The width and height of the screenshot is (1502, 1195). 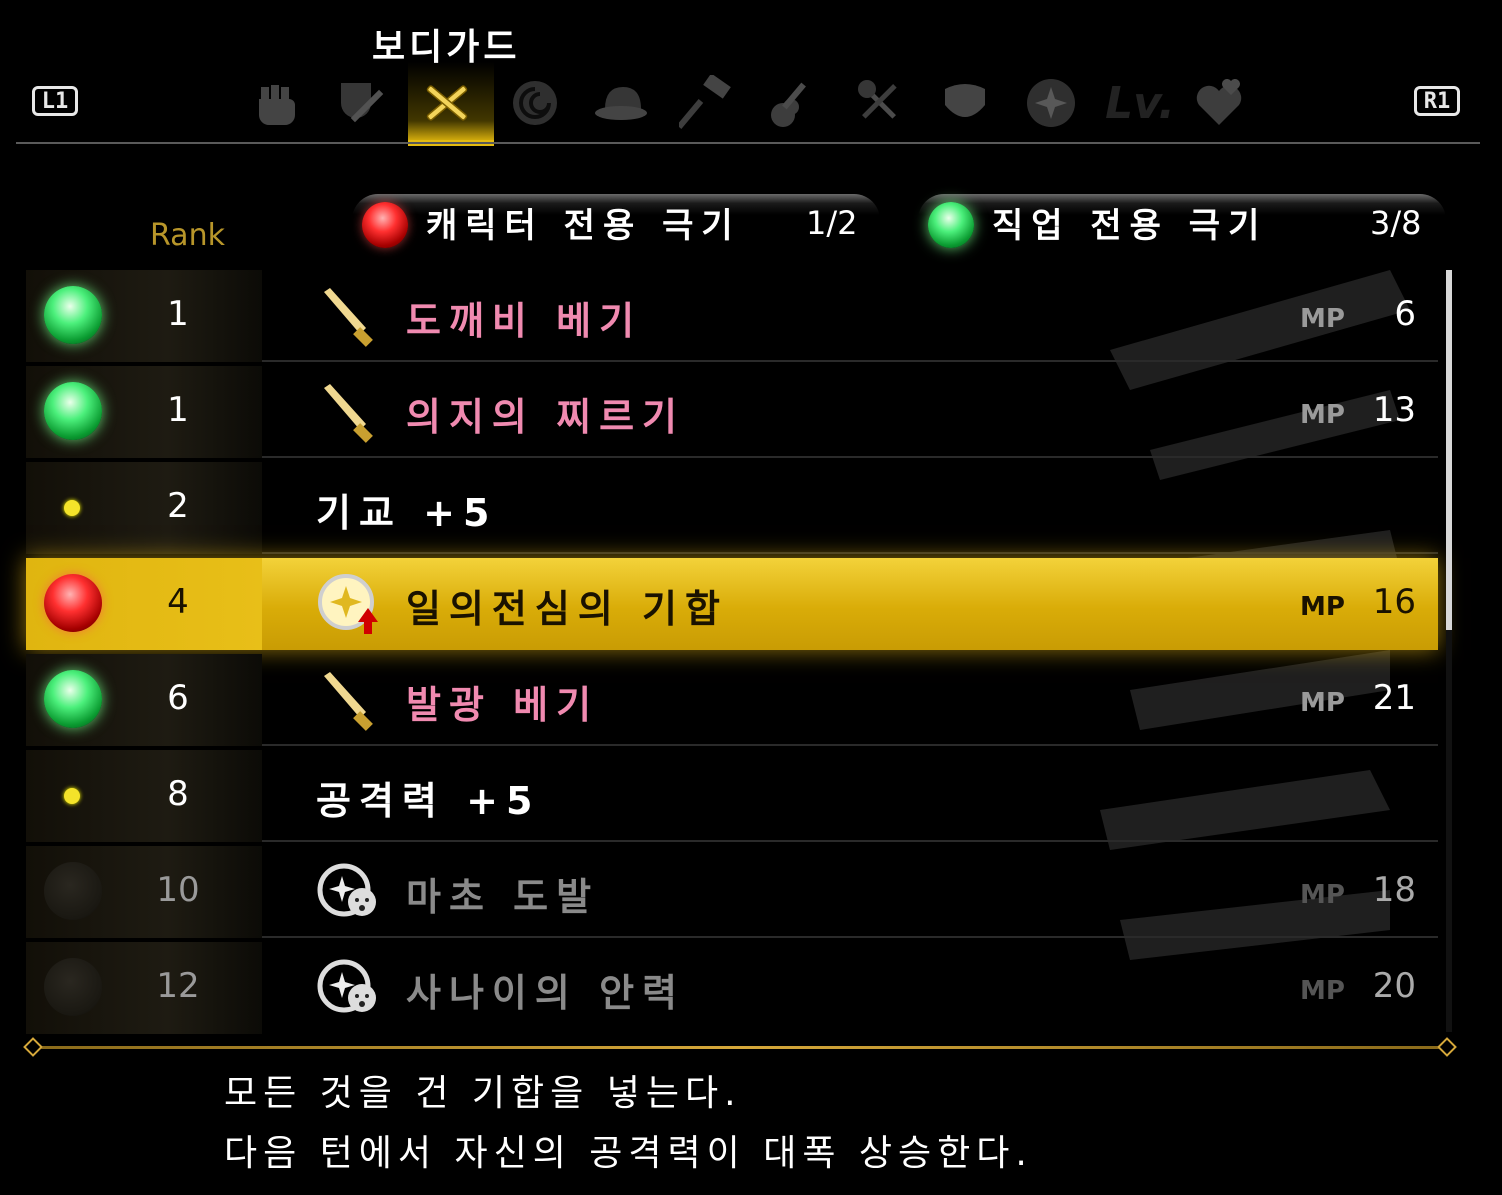 I want to click on hearts-icon, so click(x=1219, y=102).